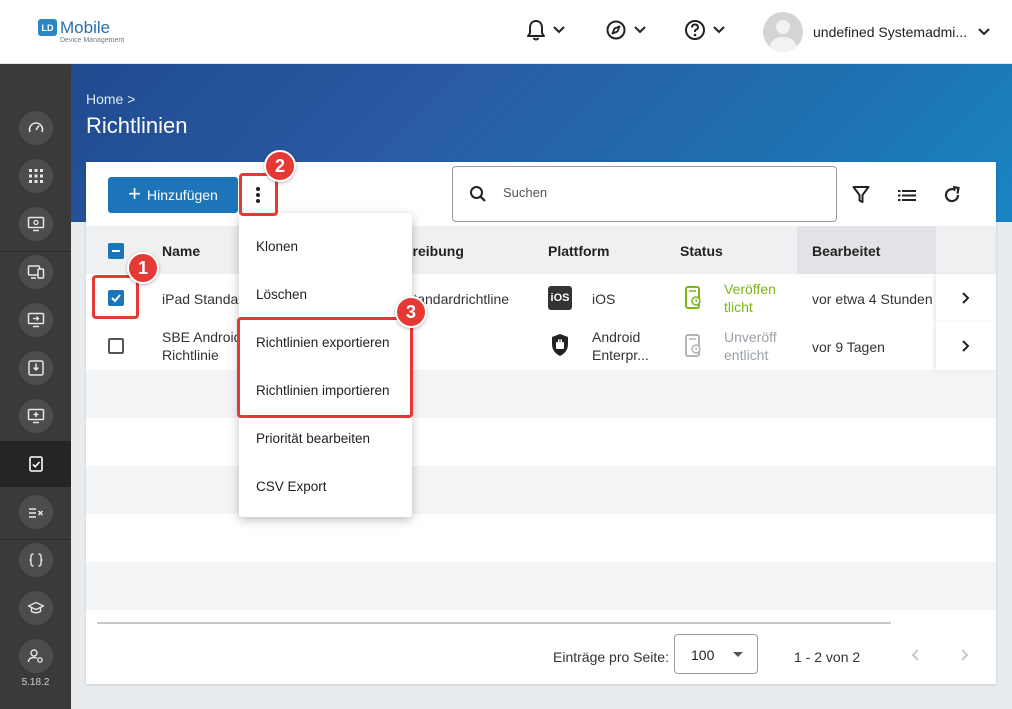 The image size is (1012, 709). Describe the element at coordinates (703, 655) in the screenshot. I see `per-page-value: 100` at that location.